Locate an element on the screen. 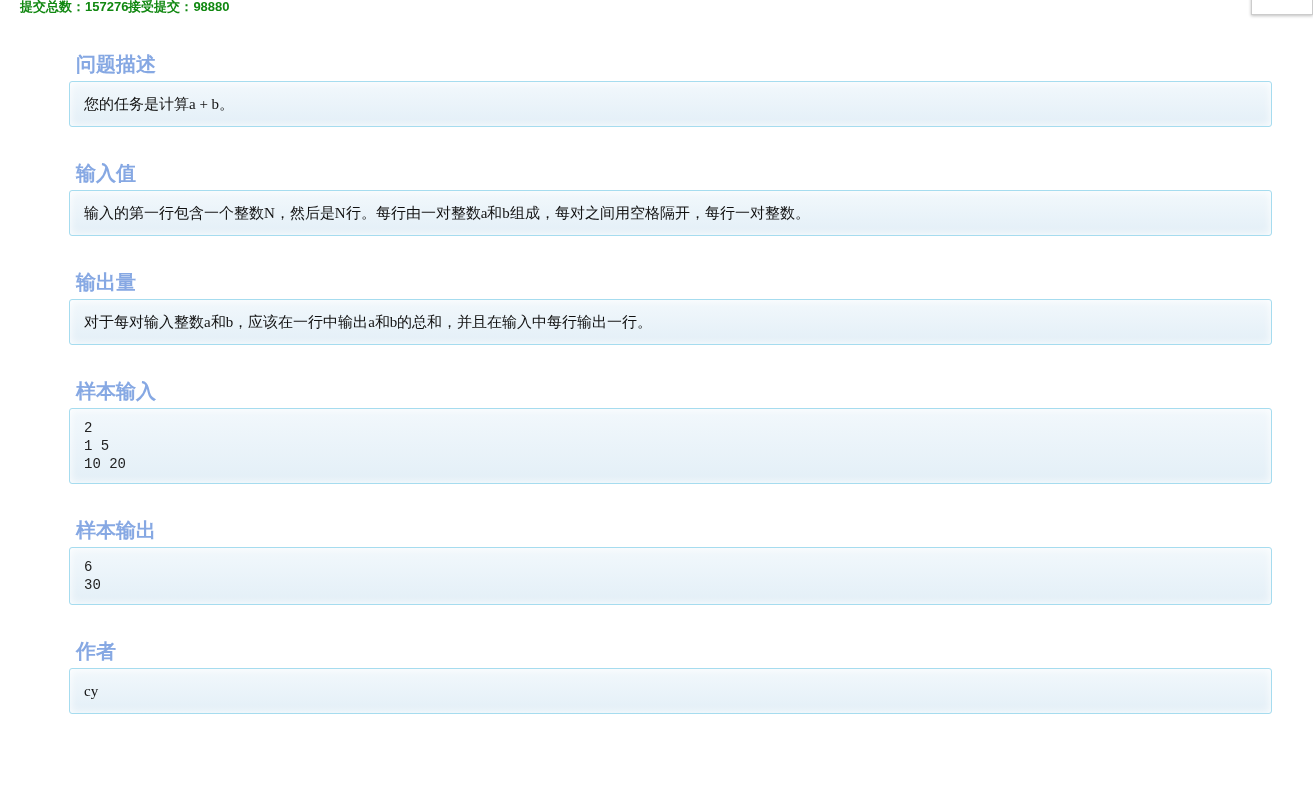 Image resolution: width=1313 pixels, height=794 pixels. section-heading: 作者 is located at coordinates (96, 651).